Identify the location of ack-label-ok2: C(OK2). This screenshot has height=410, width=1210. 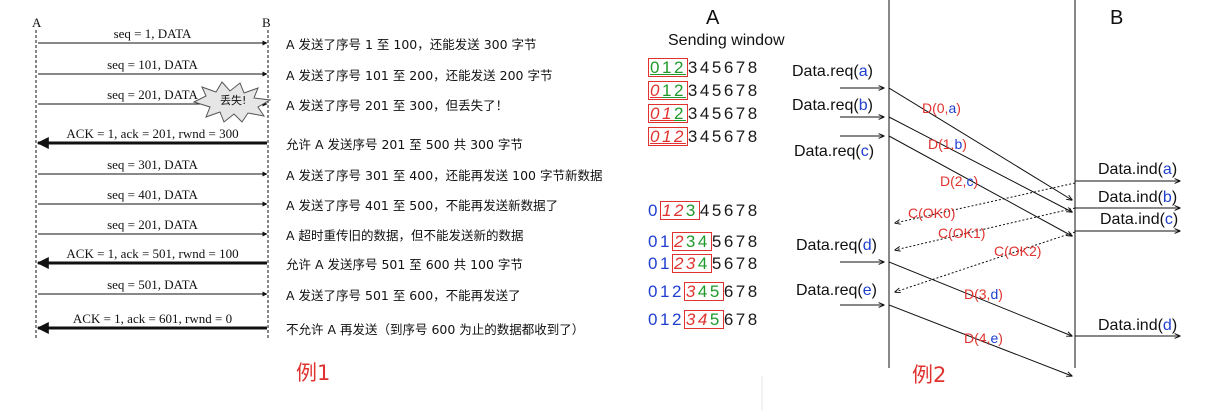
(1018, 251).